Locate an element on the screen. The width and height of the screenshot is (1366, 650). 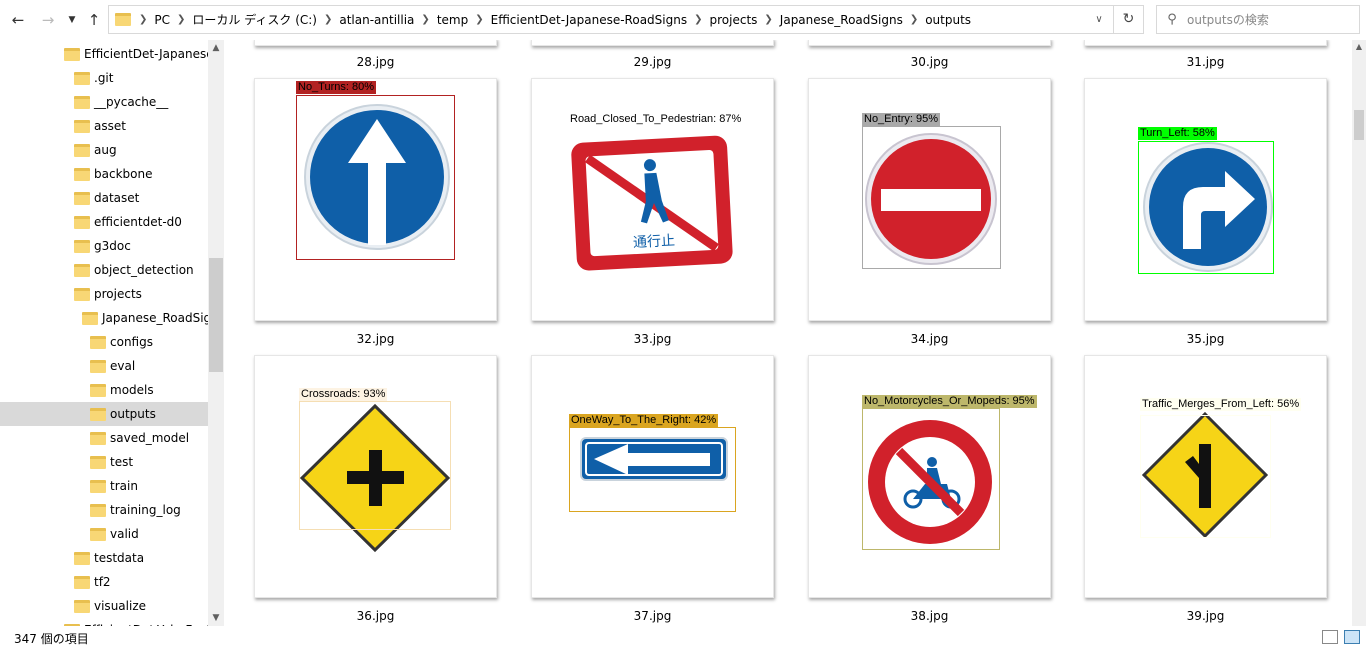
sidebar-item-configs: configs is located at coordinates (104, 342).